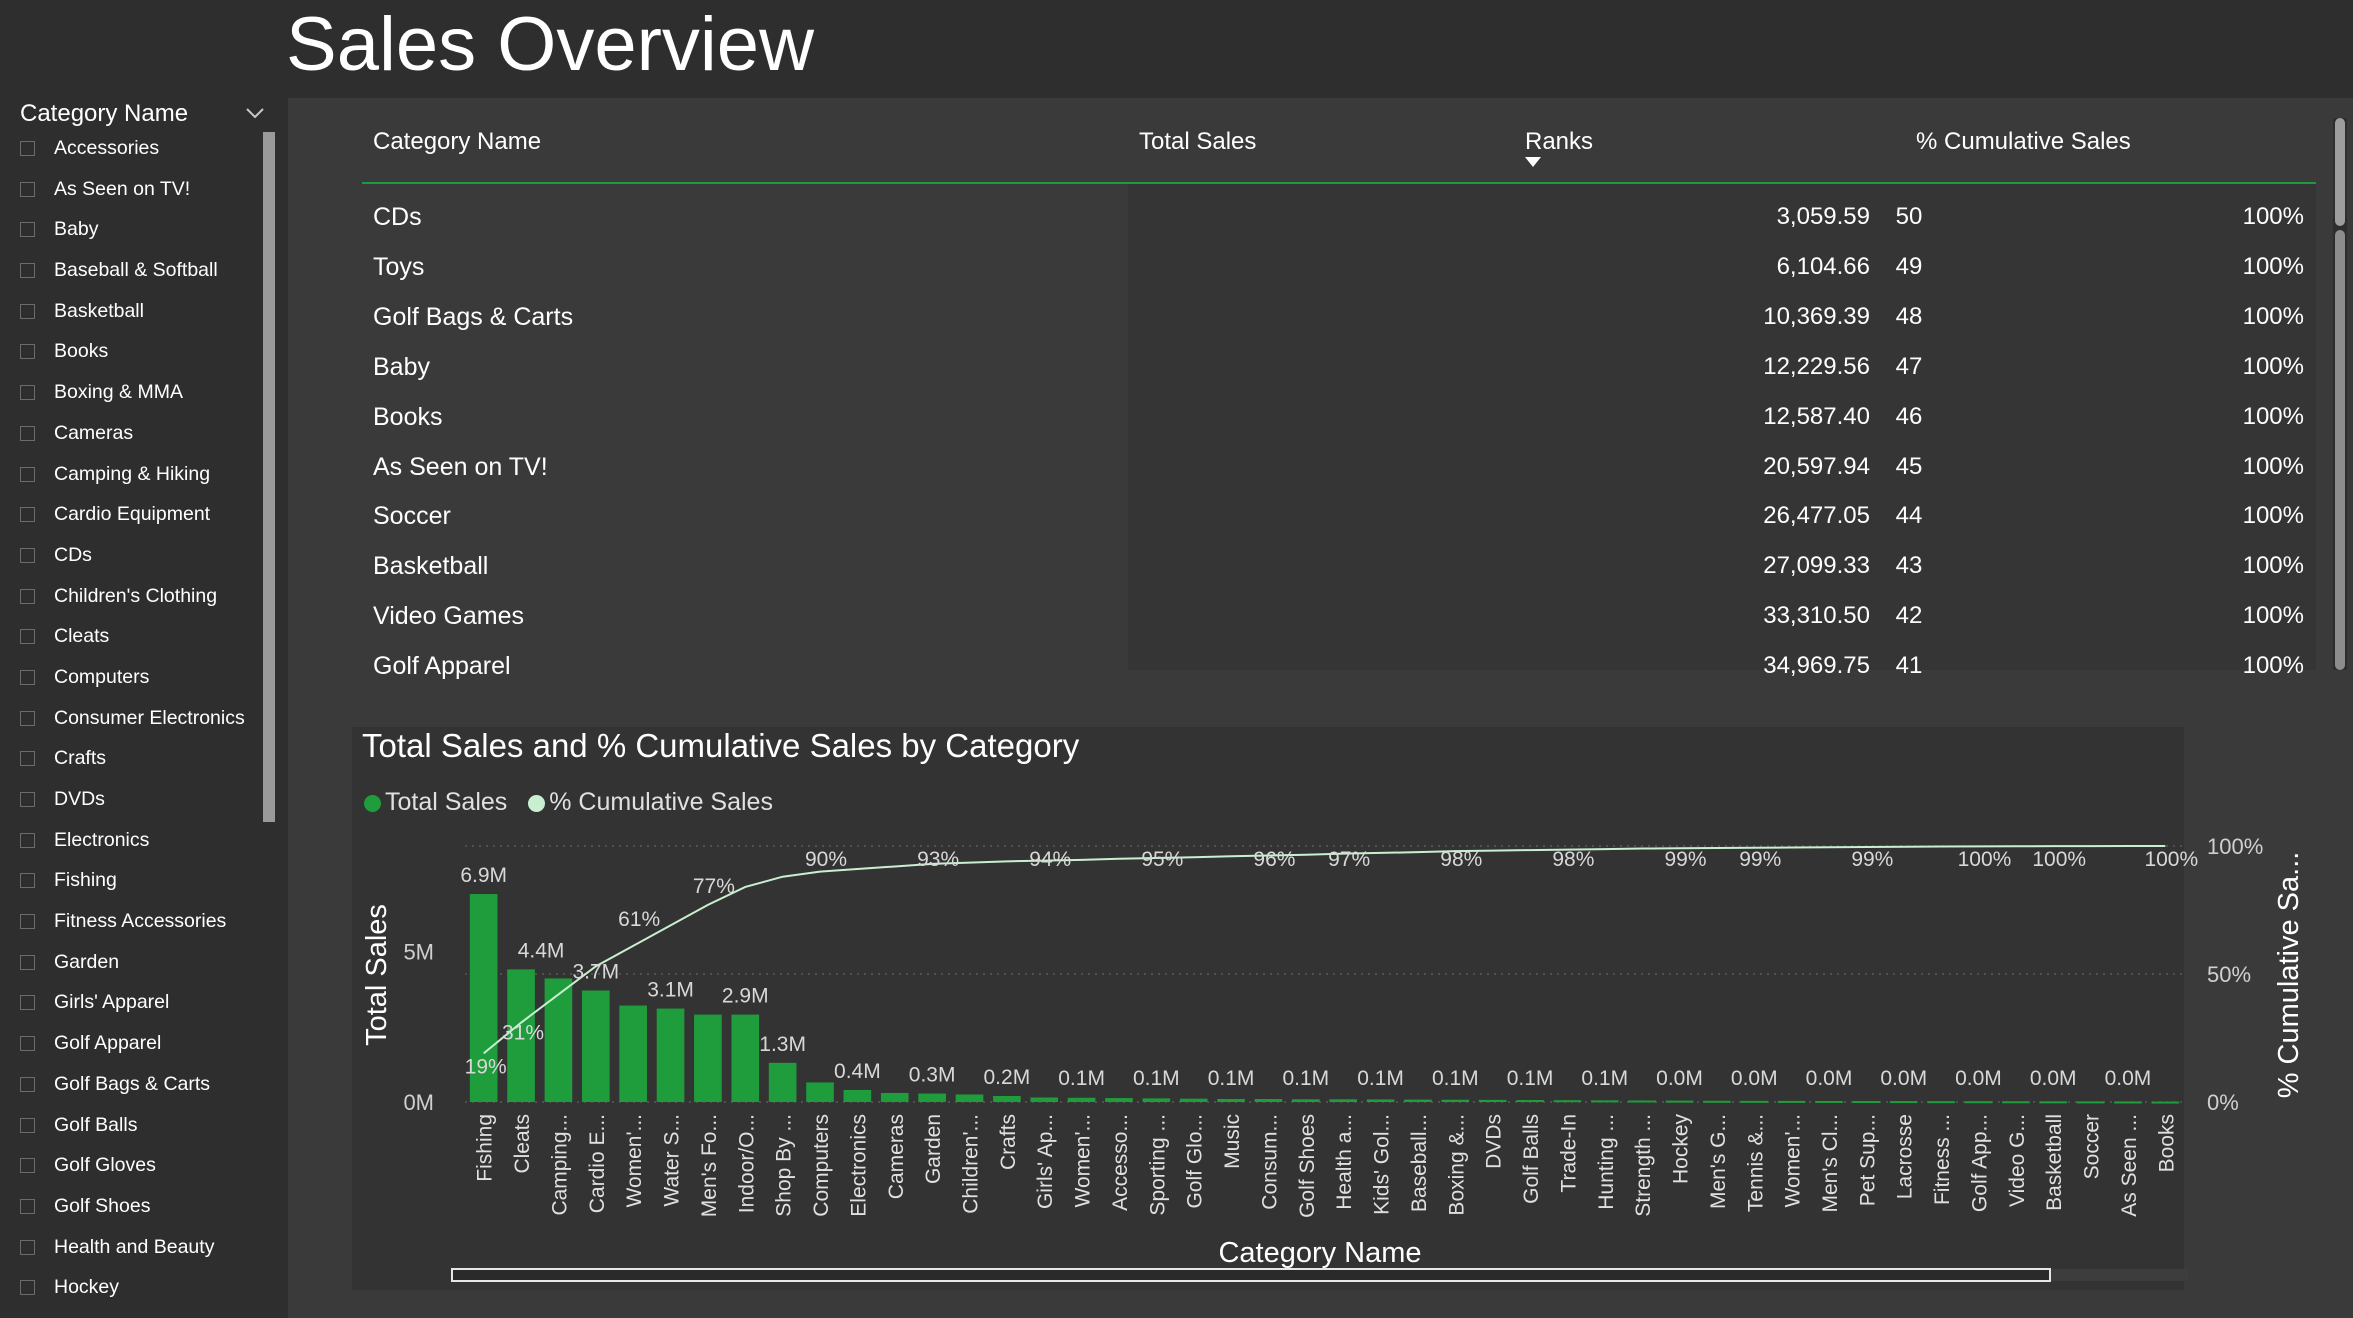 The height and width of the screenshot is (1318, 2353). I want to click on chart-scroll-thumb, so click(1251, 1275).